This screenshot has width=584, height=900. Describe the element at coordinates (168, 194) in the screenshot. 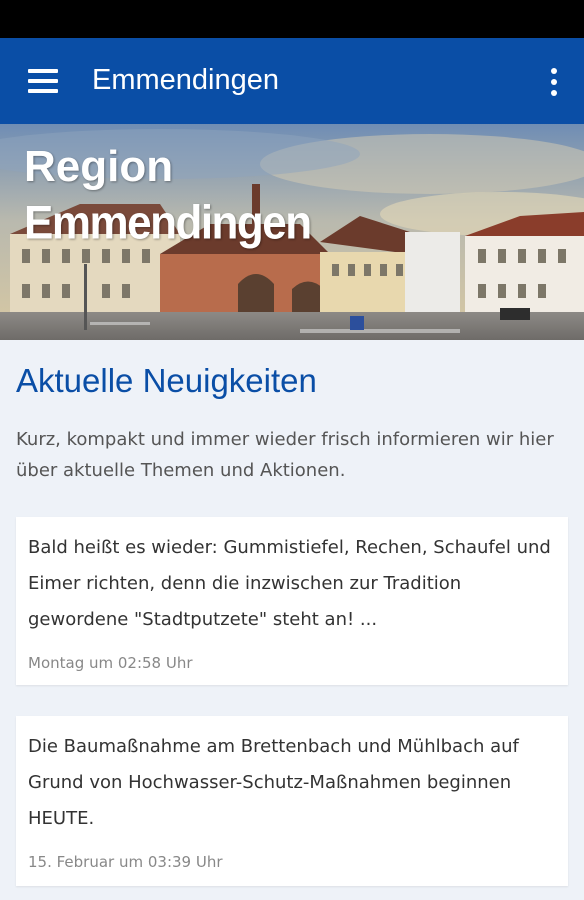

I see `hero-title: Region Emmendingen` at that location.